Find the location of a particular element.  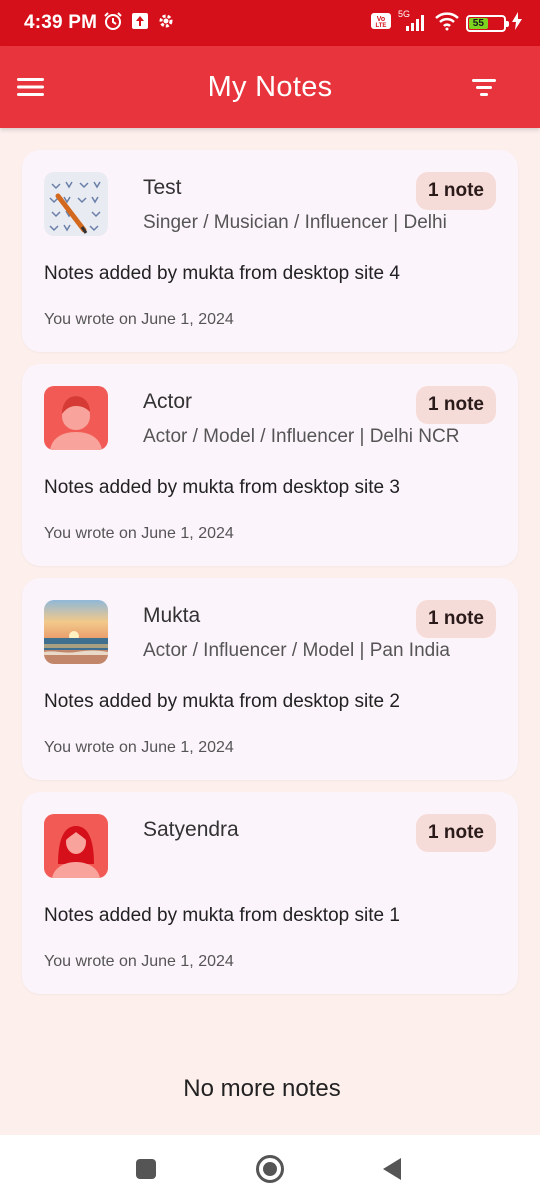

charging-icon is located at coordinates (517, 23).